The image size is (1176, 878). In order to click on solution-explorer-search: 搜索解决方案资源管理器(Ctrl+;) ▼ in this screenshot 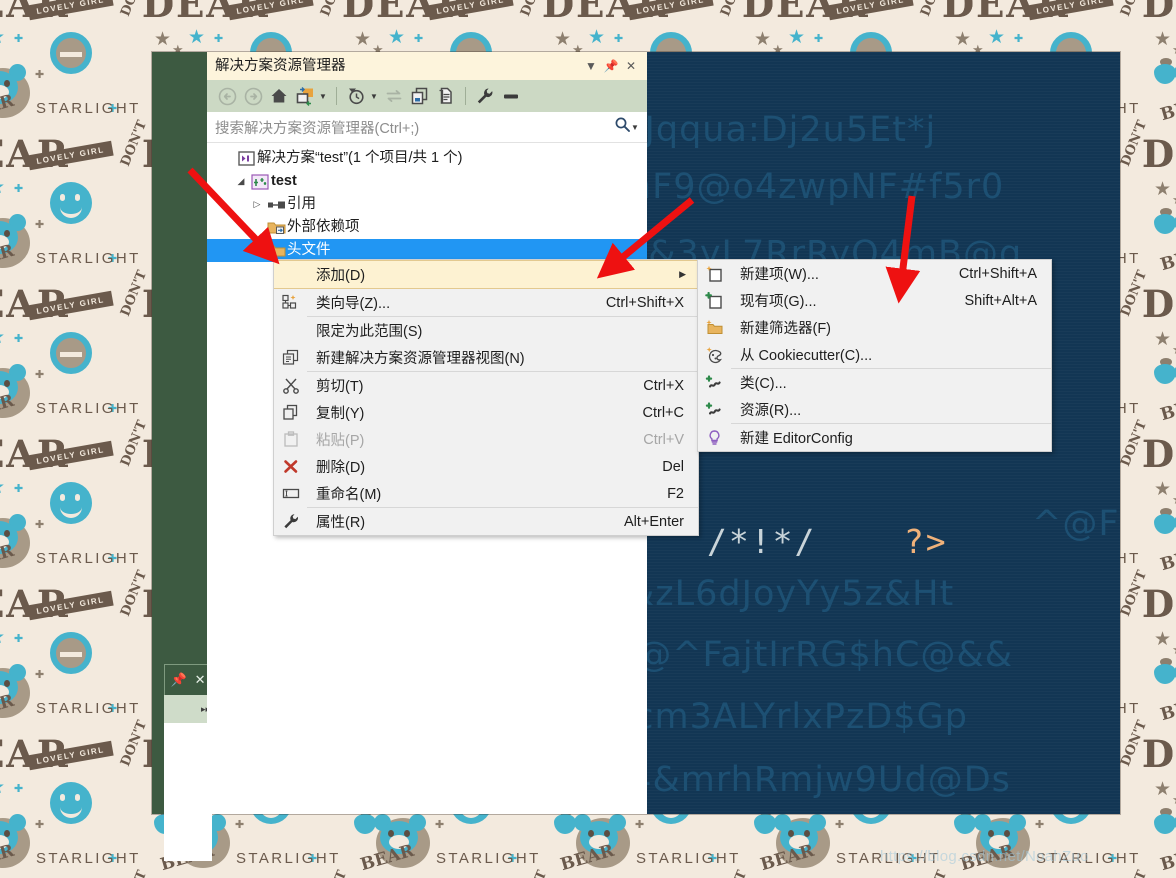, I will do `click(427, 127)`.